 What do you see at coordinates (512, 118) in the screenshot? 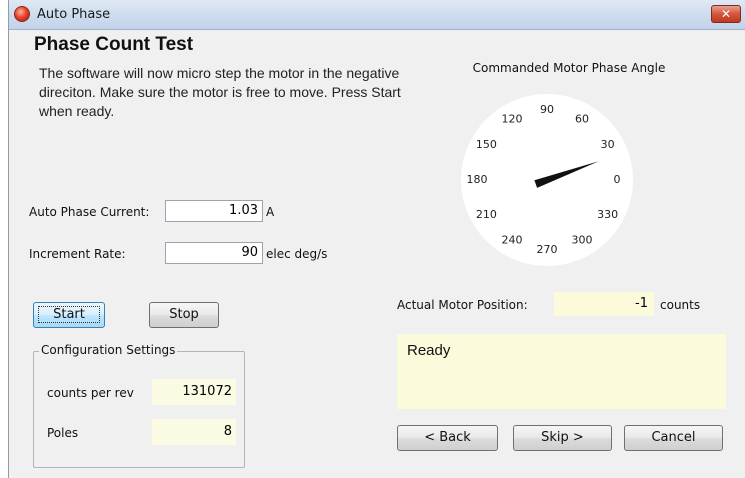
I see `gauge-tick-label: 120` at bounding box center [512, 118].